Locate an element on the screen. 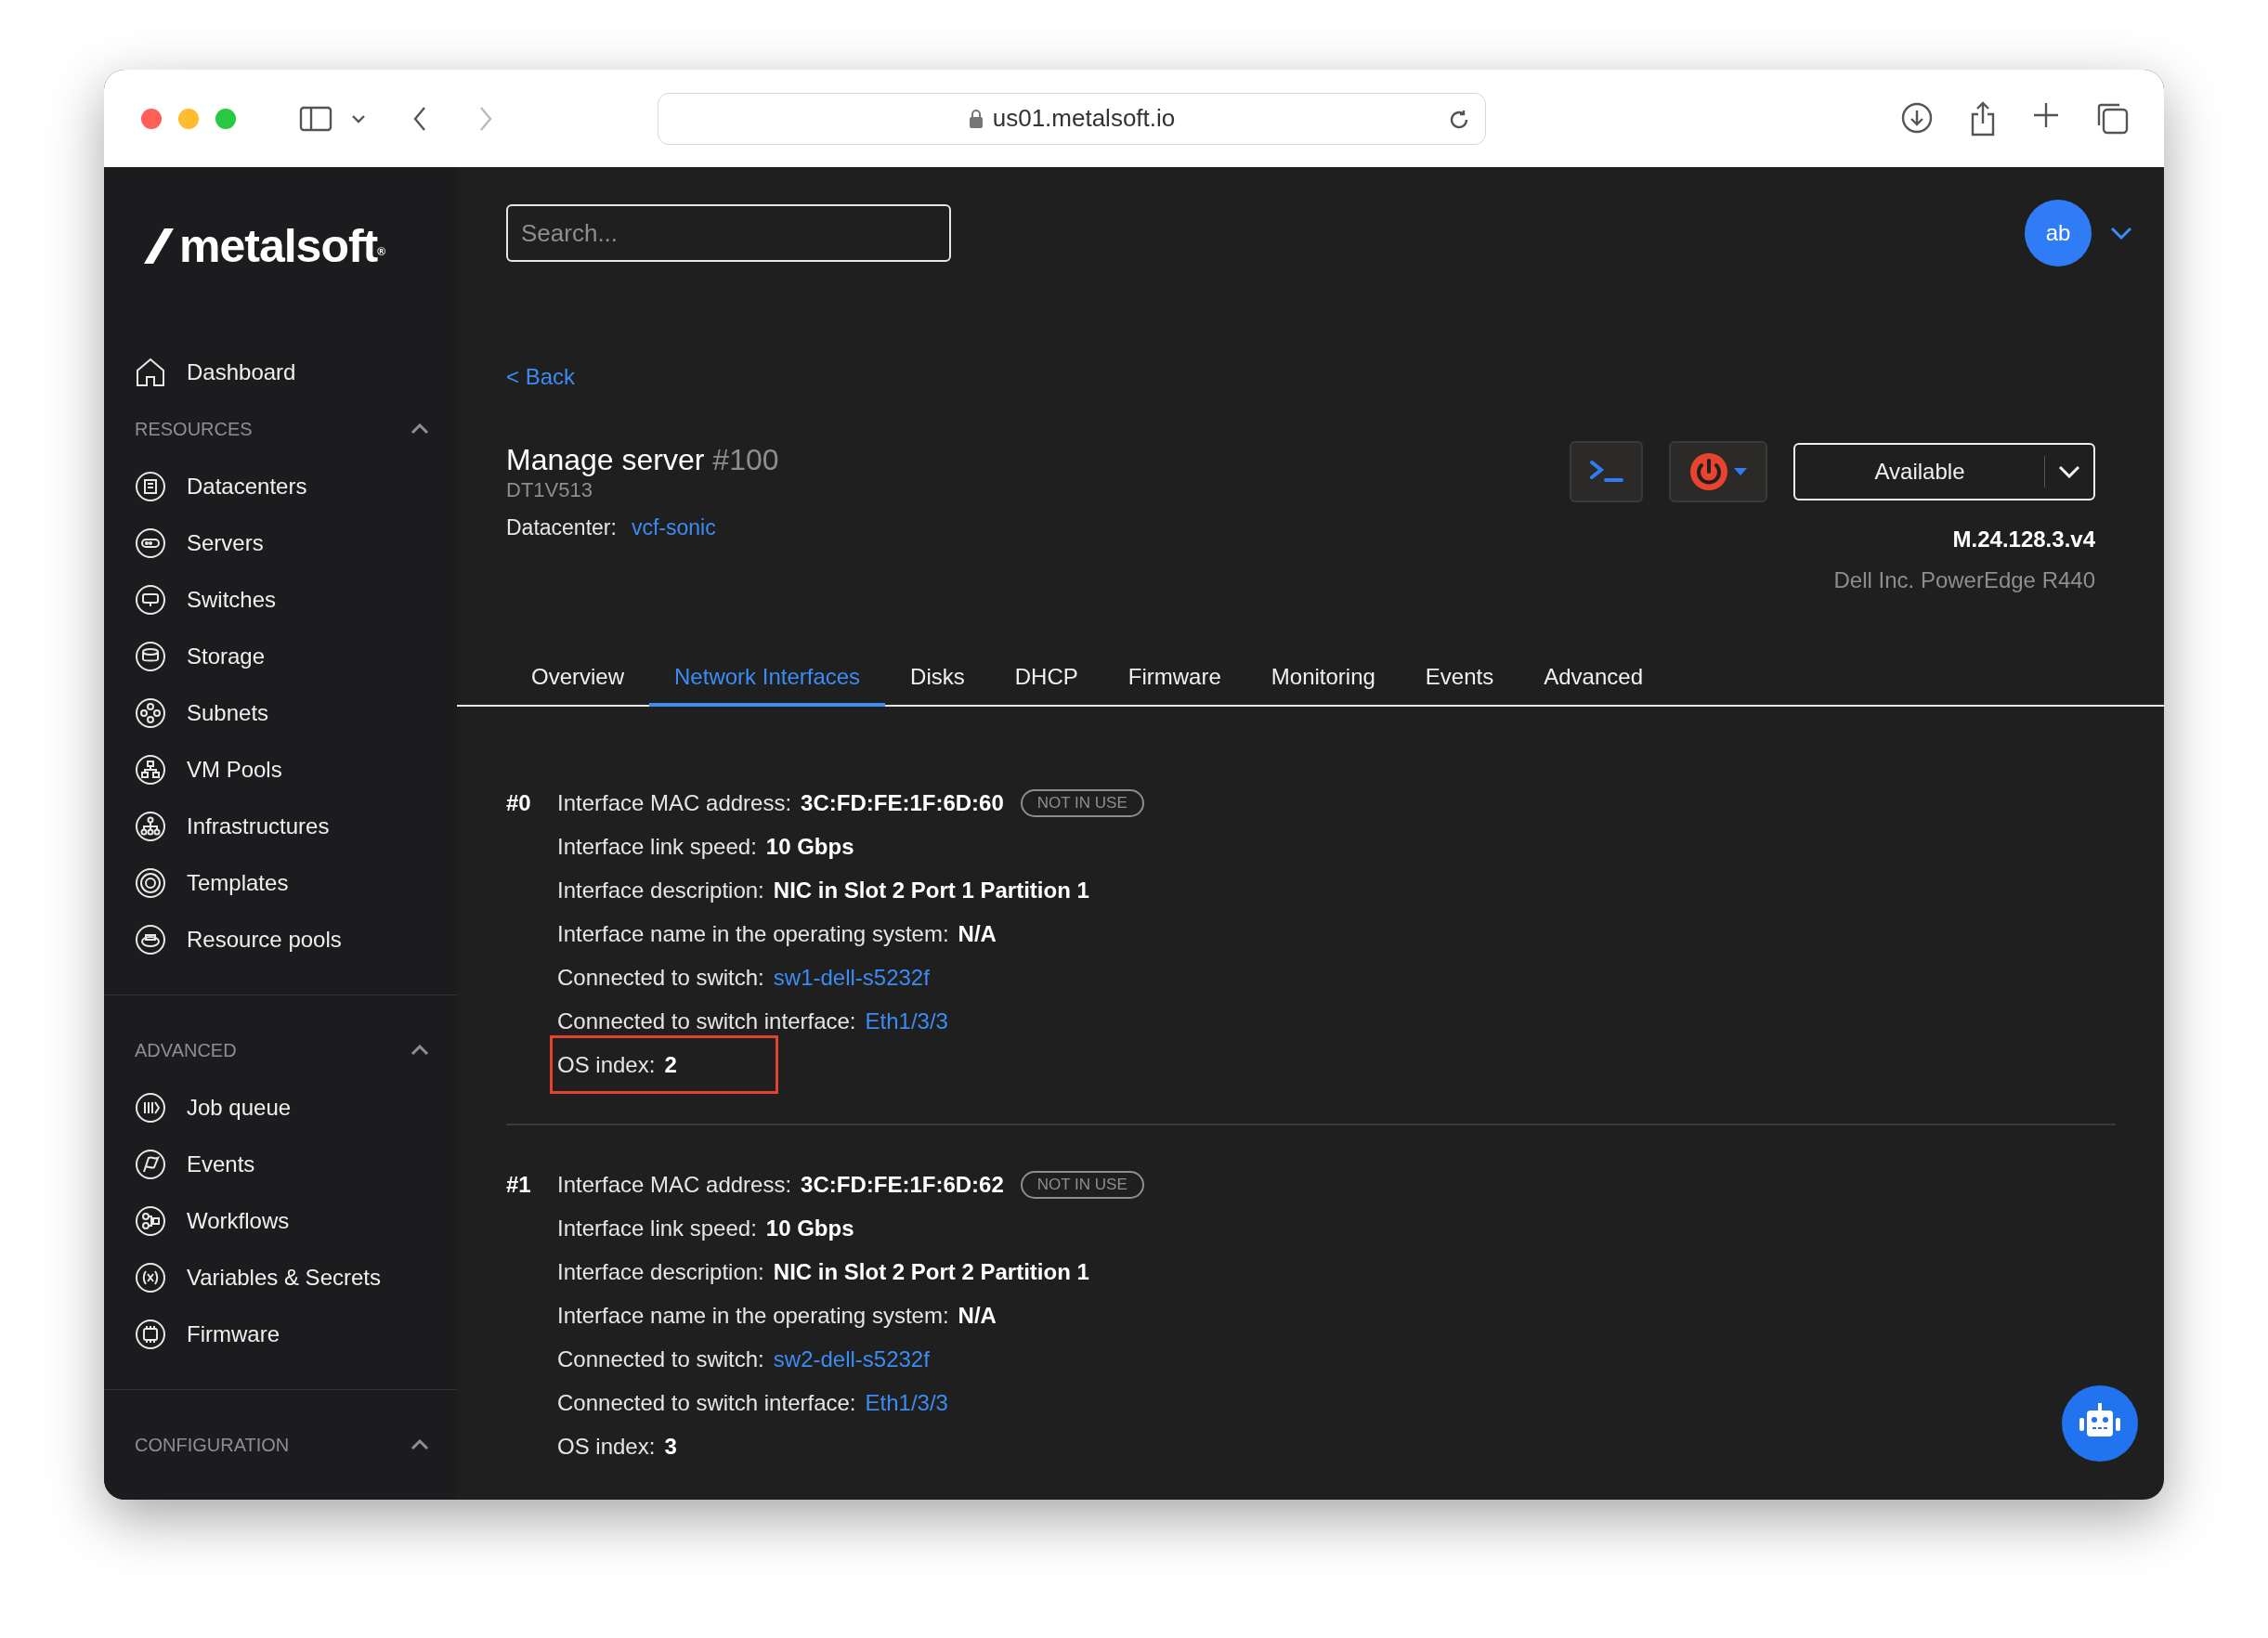 This screenshot has height=1638, width=2268. sidebar-item-label: Firmware is located at coordinates (233, 1333).